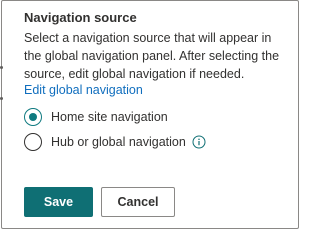  I want to click on edit-global-navigation-link: Edit global navigation, so click(83, 90).